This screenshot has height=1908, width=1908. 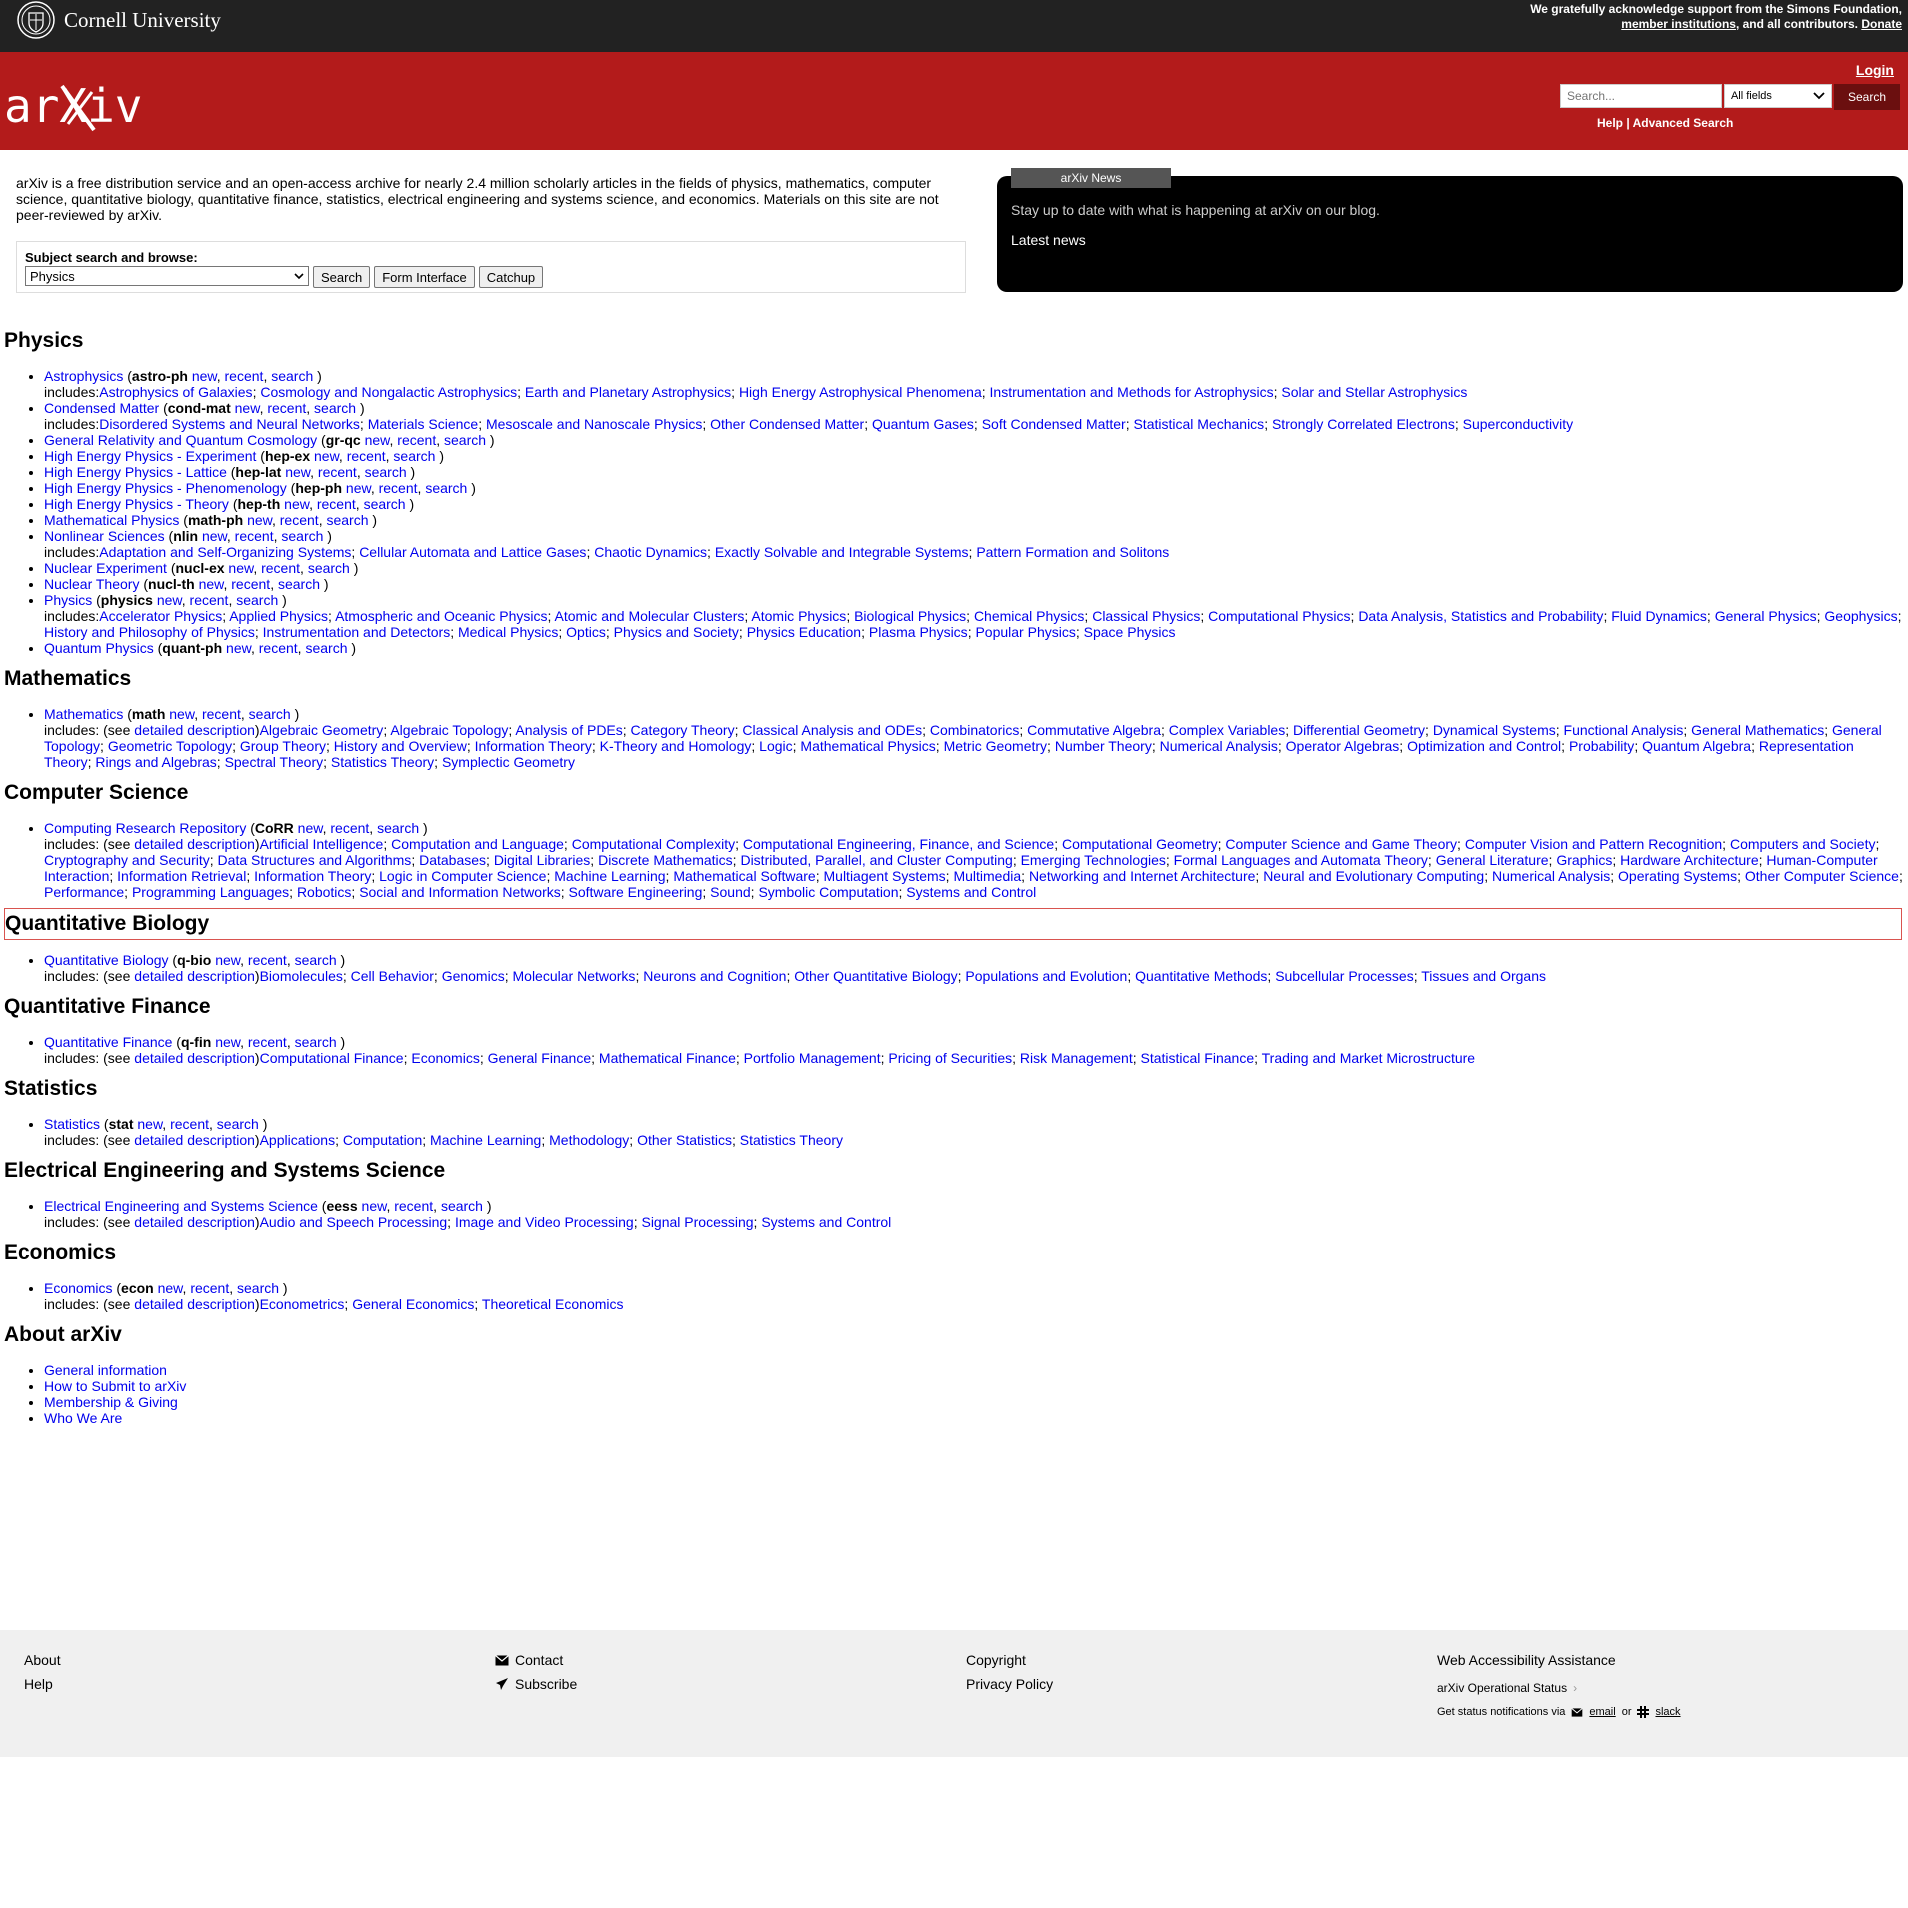 I want to click on subcategory-link: Quantum Algebra, so click(x=1696, y=746).